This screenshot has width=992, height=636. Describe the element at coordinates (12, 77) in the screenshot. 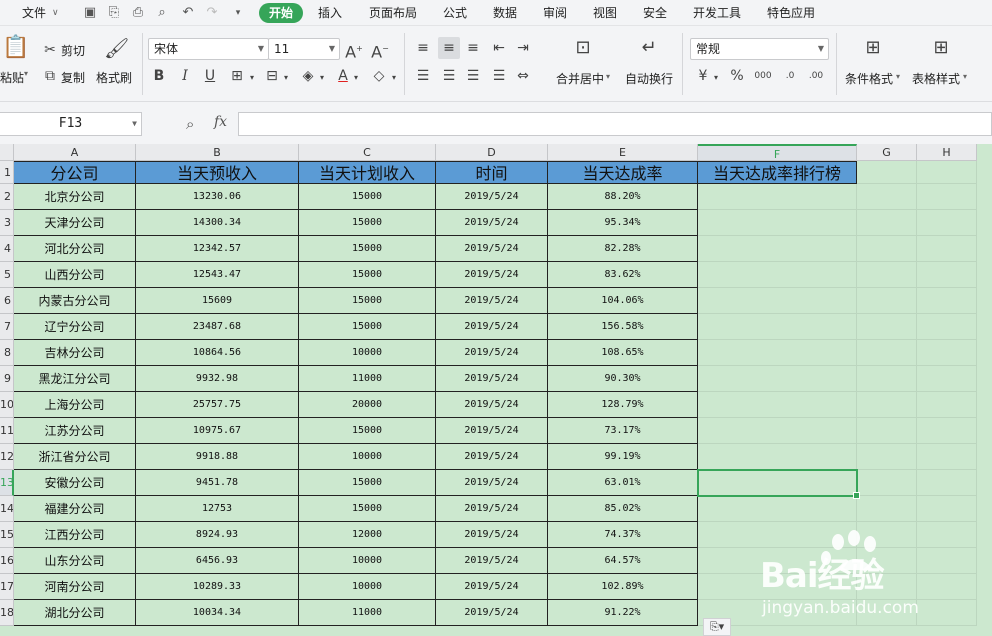

I see `paste-button: 粘贴` at that location.